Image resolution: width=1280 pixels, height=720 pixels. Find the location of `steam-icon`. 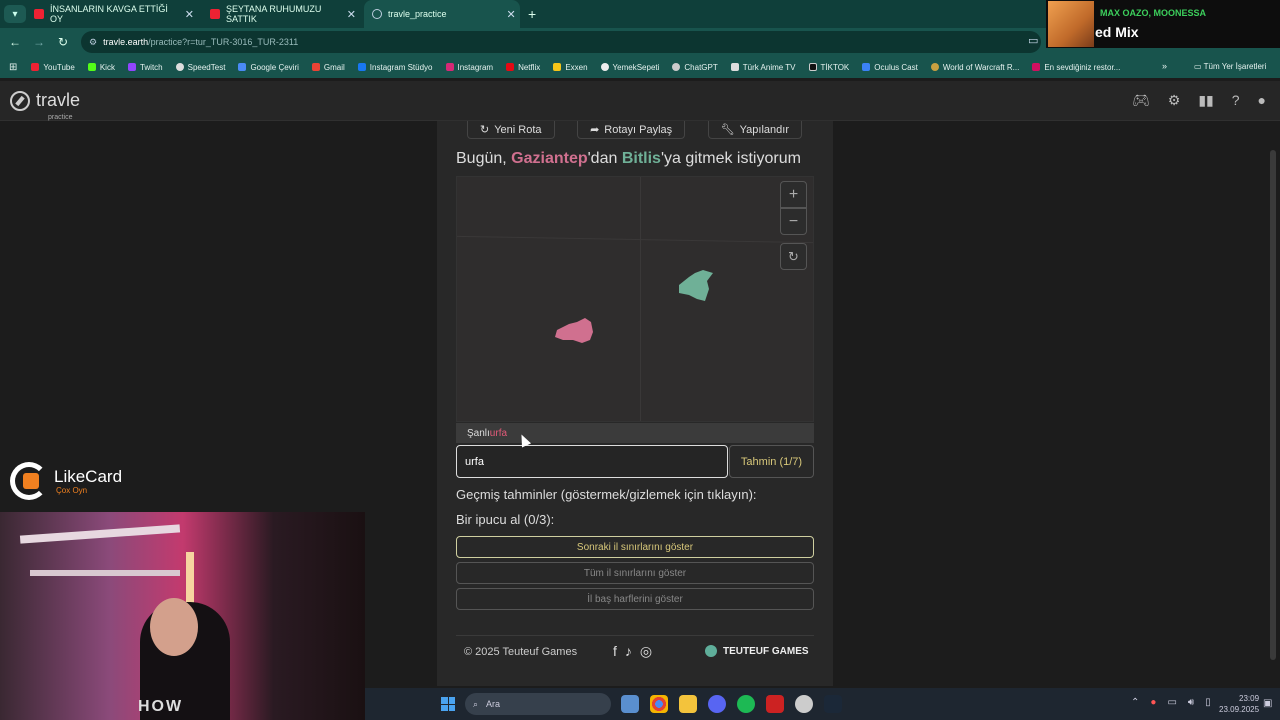

steam-icon is located at coordinates (833, 704).